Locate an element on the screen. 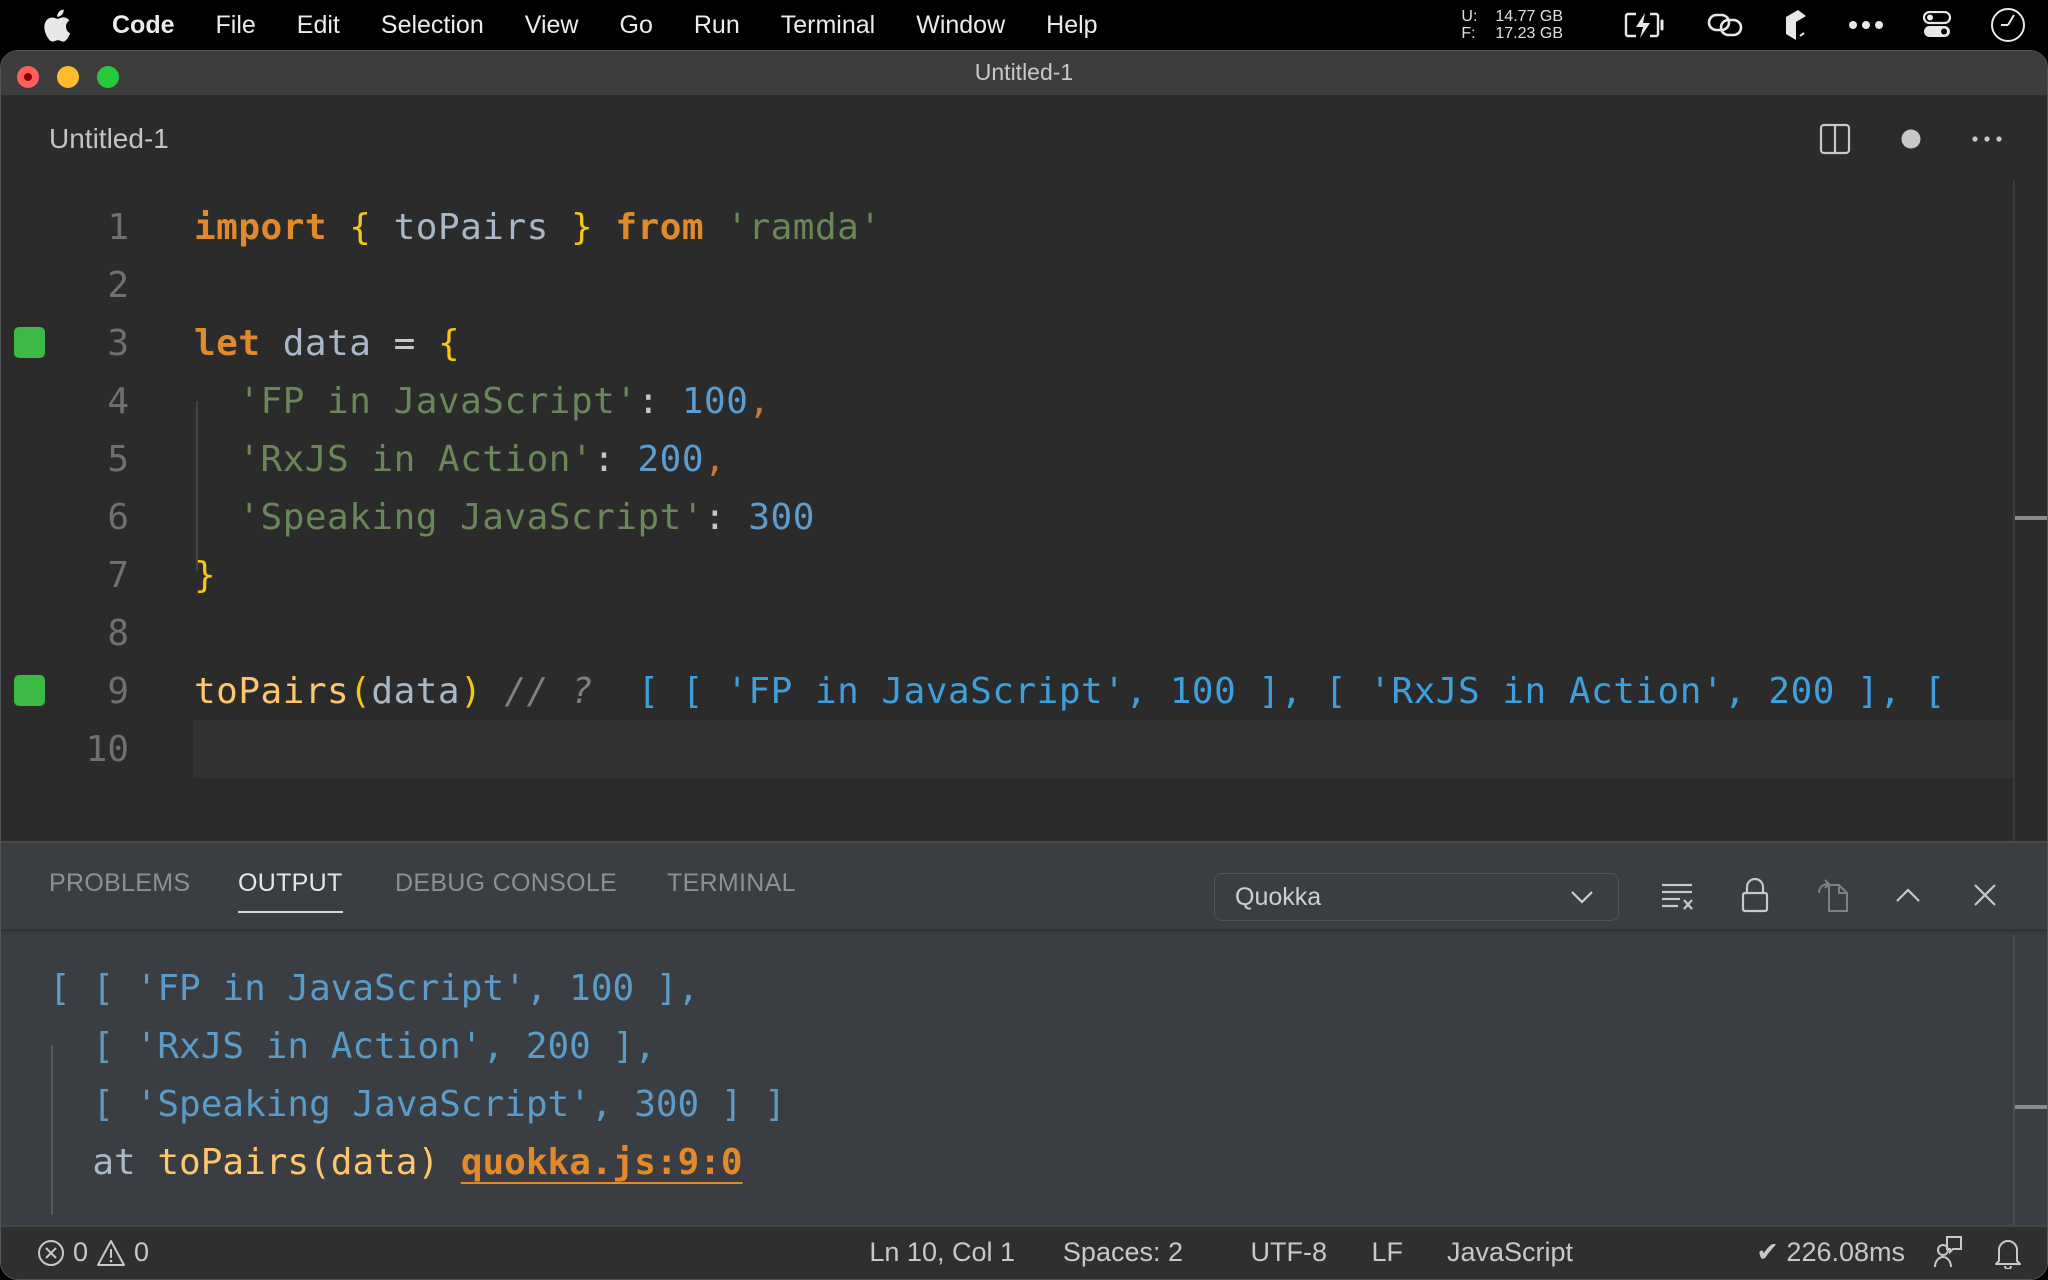 The image size is (2048, 1280). warning-count: 0 is located at coordinates (142, 1252).